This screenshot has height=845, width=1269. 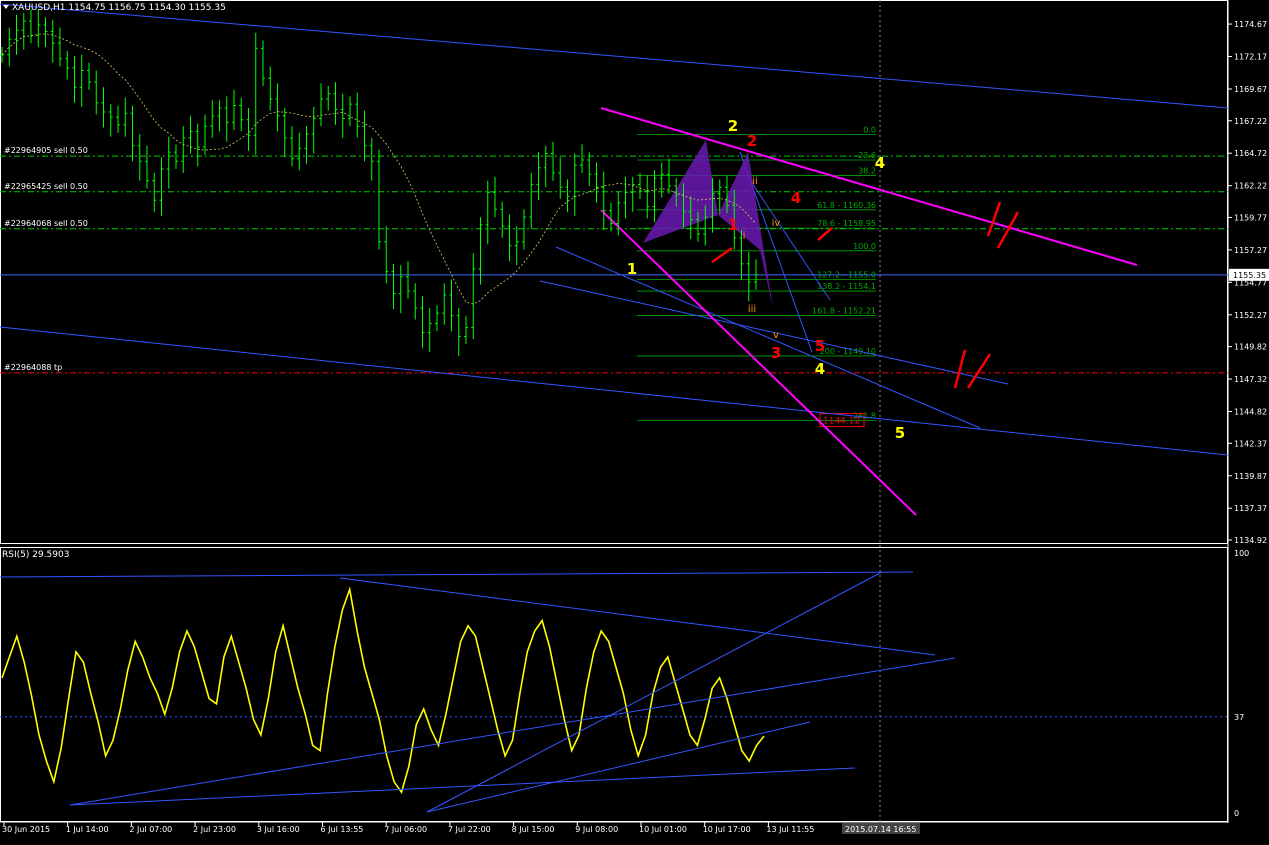 What do you see at coordinates (727, 829) in the screenshot?
I see `time-tick-label: 10 Jul 17:00` at bounding box center [727, 829].